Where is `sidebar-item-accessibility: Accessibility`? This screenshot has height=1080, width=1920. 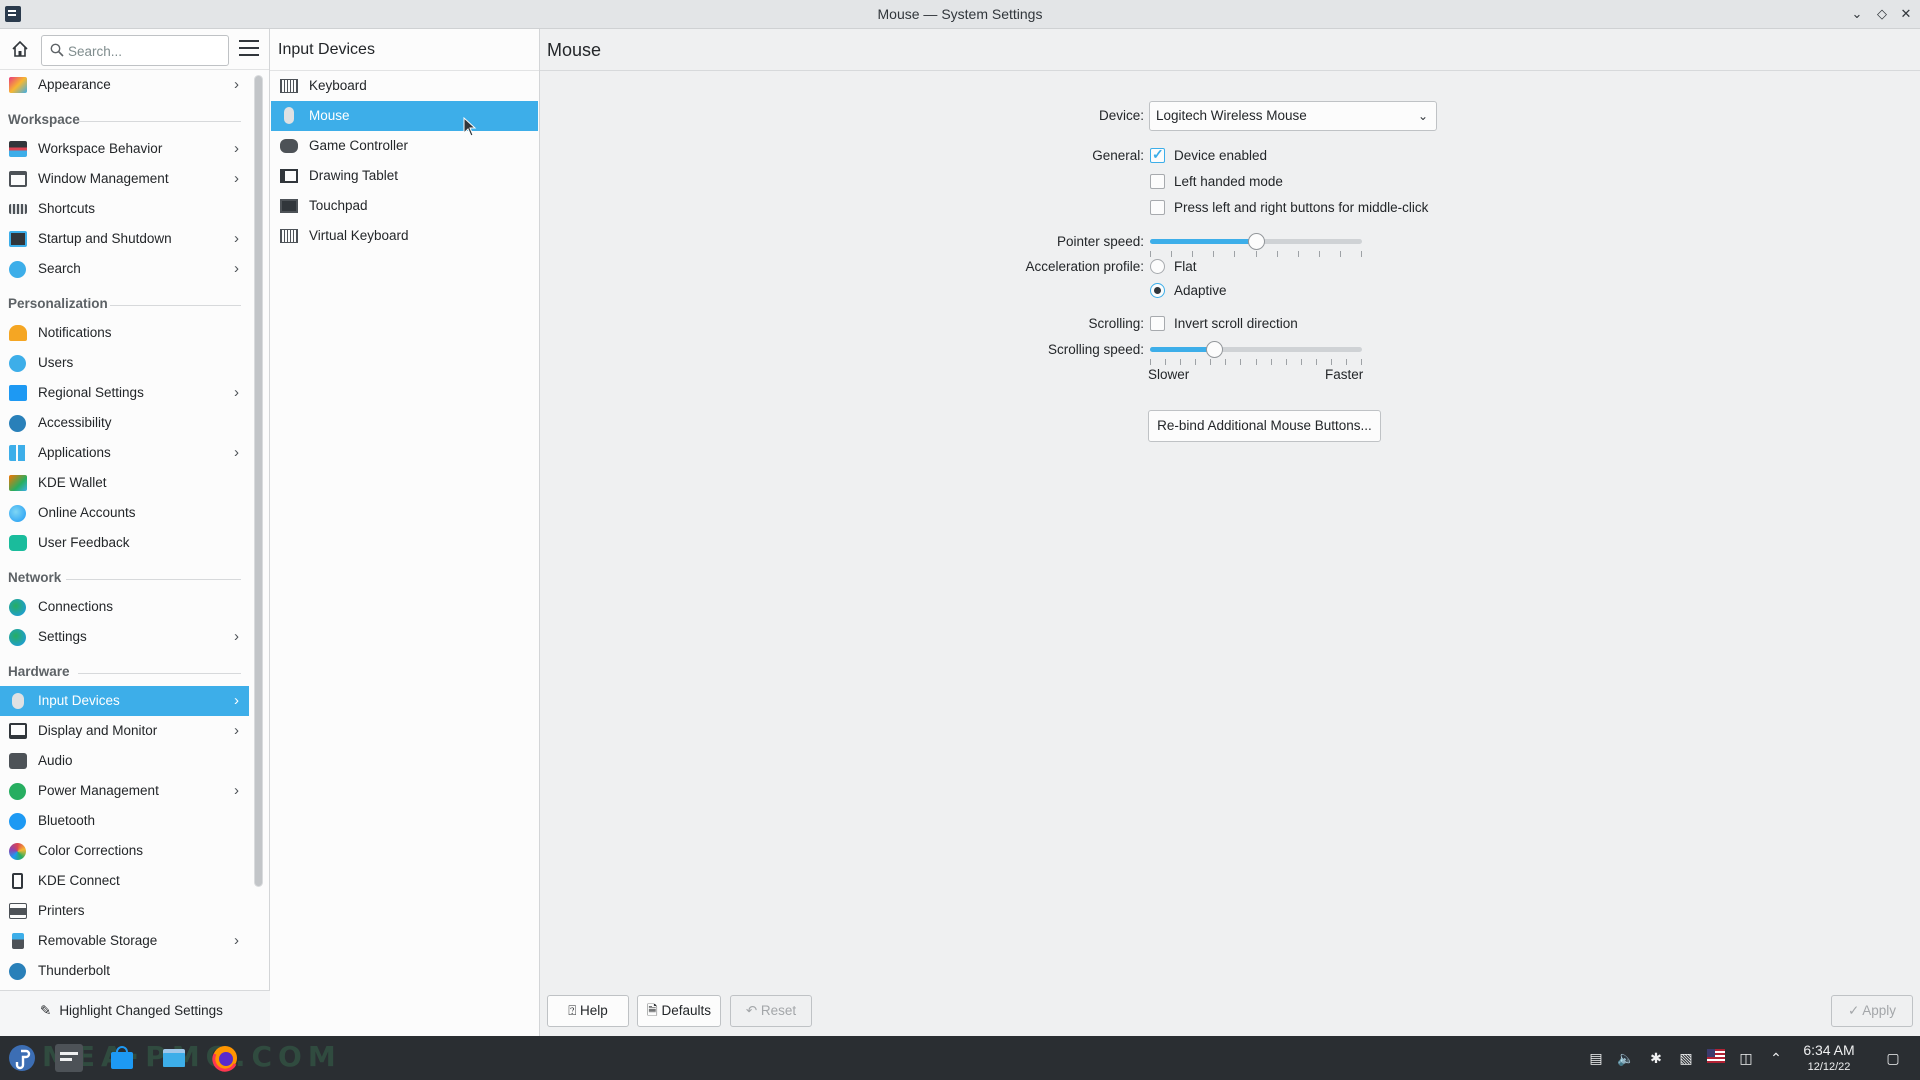 sidebar-item-accessibility: Accessibility is located at coordinates (124, 423).